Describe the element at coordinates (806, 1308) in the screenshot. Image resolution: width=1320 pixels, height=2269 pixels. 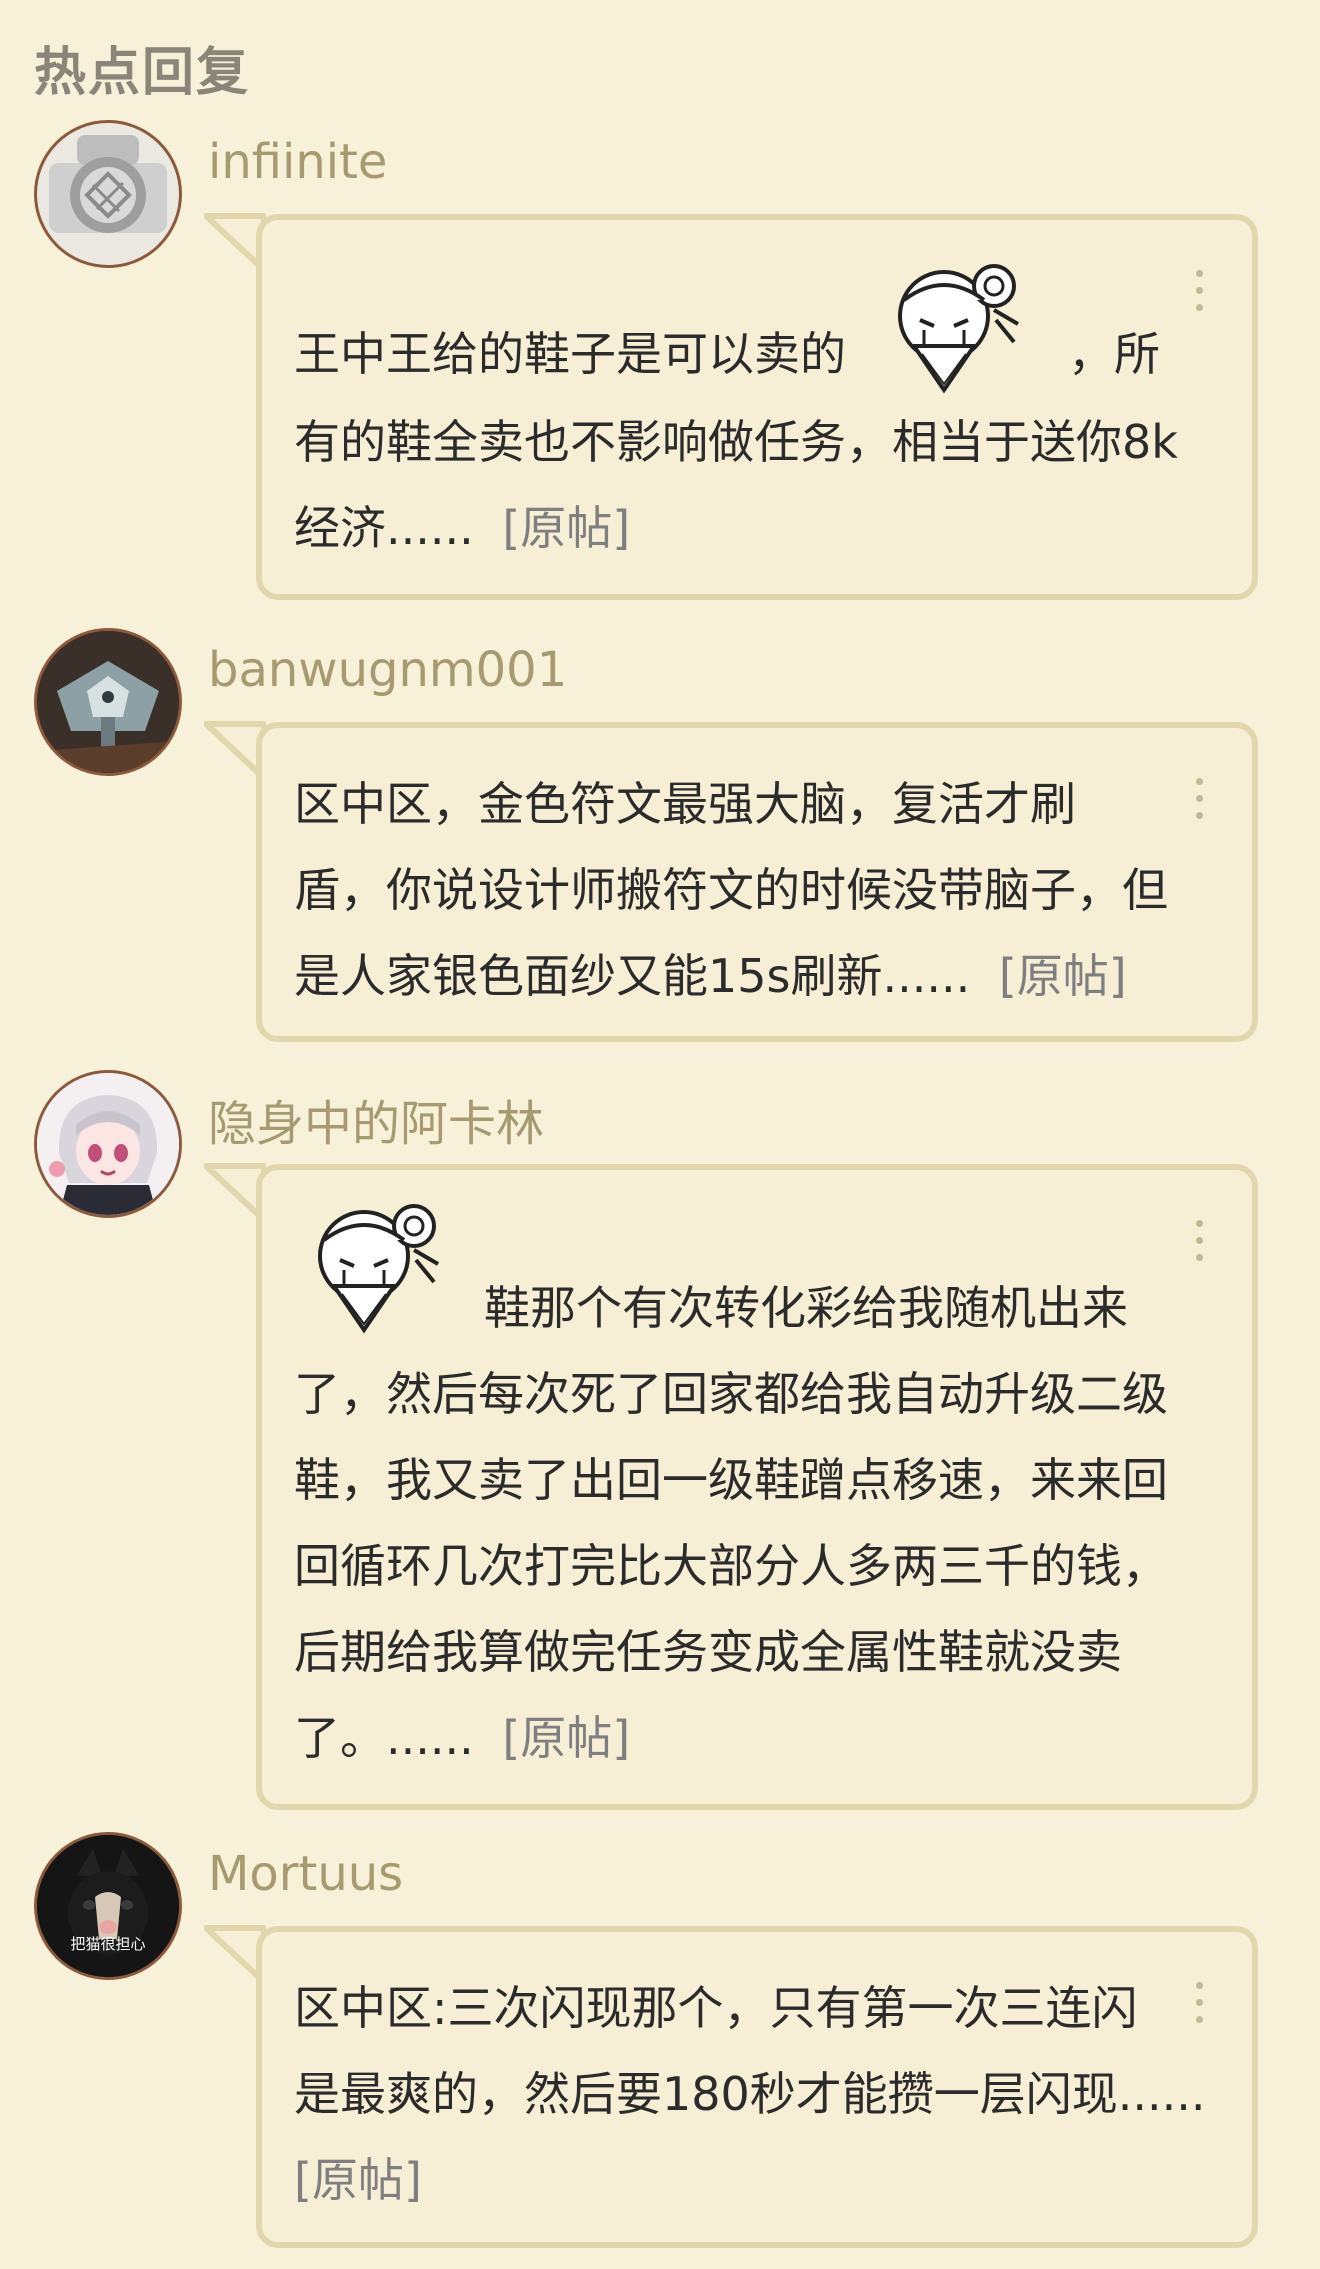
I see `reply-text-line: 鞋那个有次转化彩给我随机出来` at that location.